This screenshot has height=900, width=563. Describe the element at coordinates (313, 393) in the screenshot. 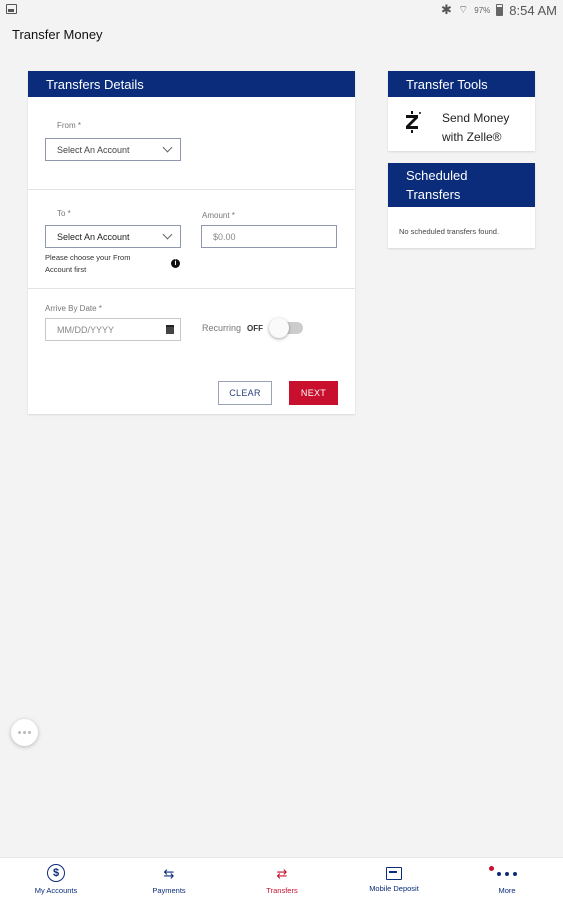

I see `next-button: NEXT` at that location.